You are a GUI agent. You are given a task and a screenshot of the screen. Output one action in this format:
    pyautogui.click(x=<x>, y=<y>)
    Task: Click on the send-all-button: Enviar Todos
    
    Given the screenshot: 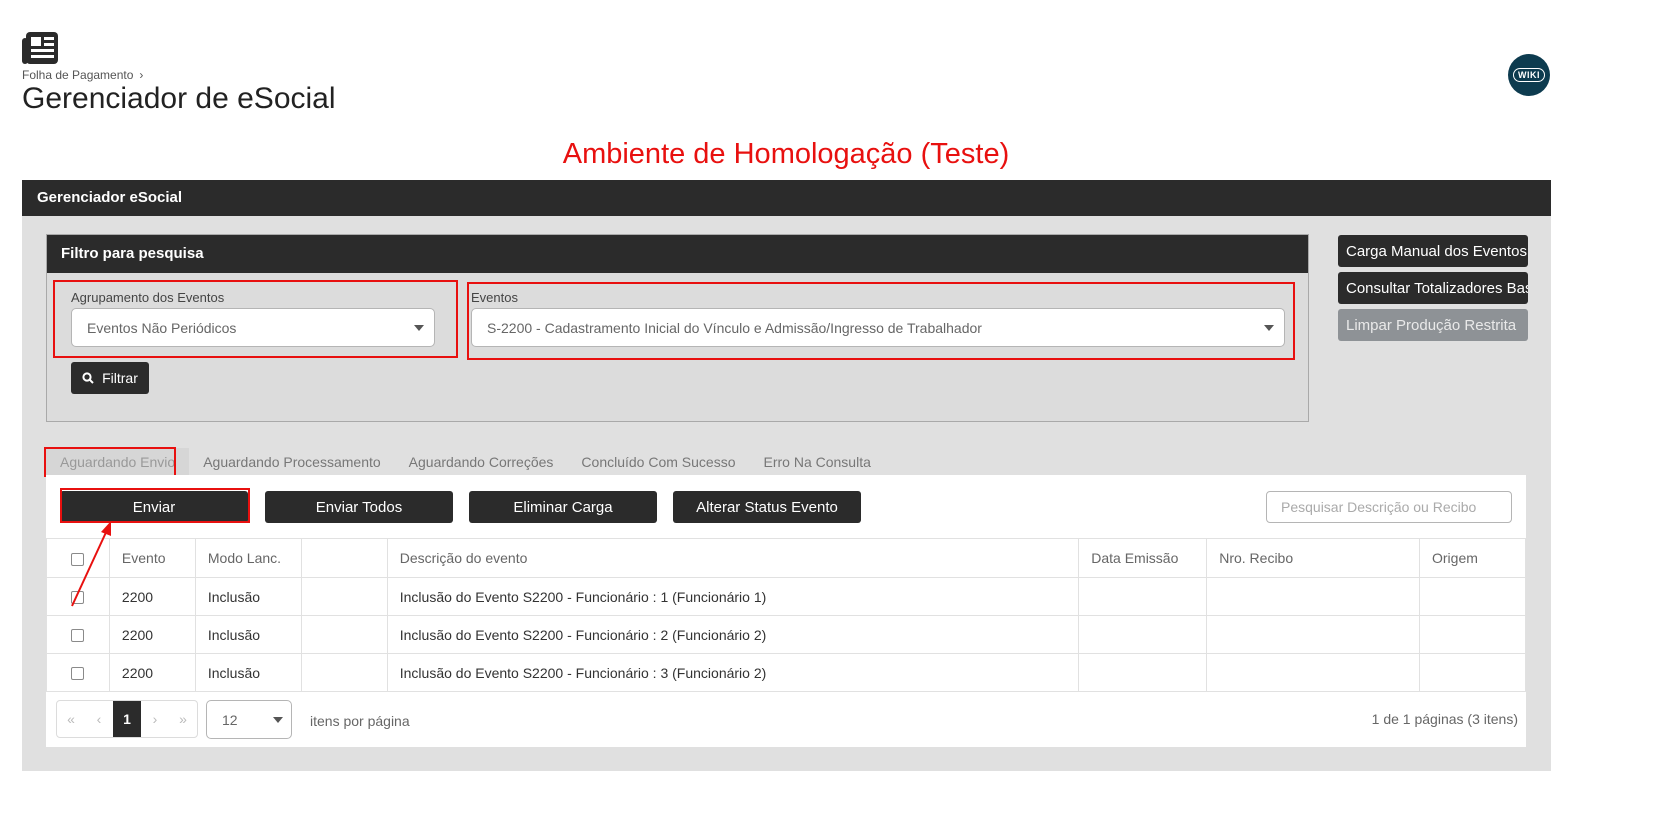 What is the action you would take?
    pyautogui.click(x=359, y=507)
    